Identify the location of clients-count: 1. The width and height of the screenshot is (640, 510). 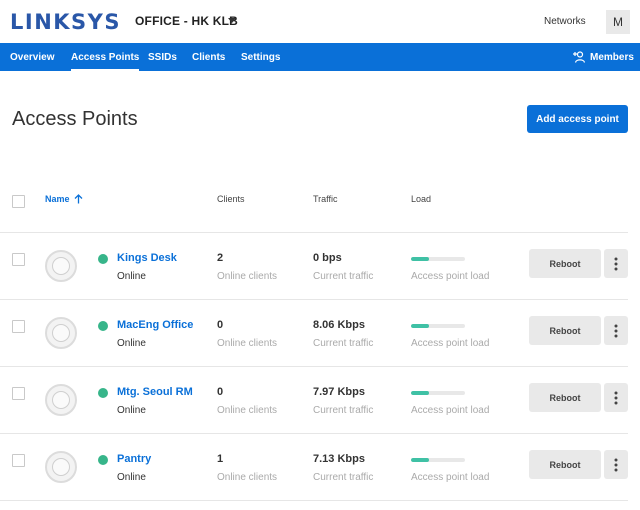
(220, 459).